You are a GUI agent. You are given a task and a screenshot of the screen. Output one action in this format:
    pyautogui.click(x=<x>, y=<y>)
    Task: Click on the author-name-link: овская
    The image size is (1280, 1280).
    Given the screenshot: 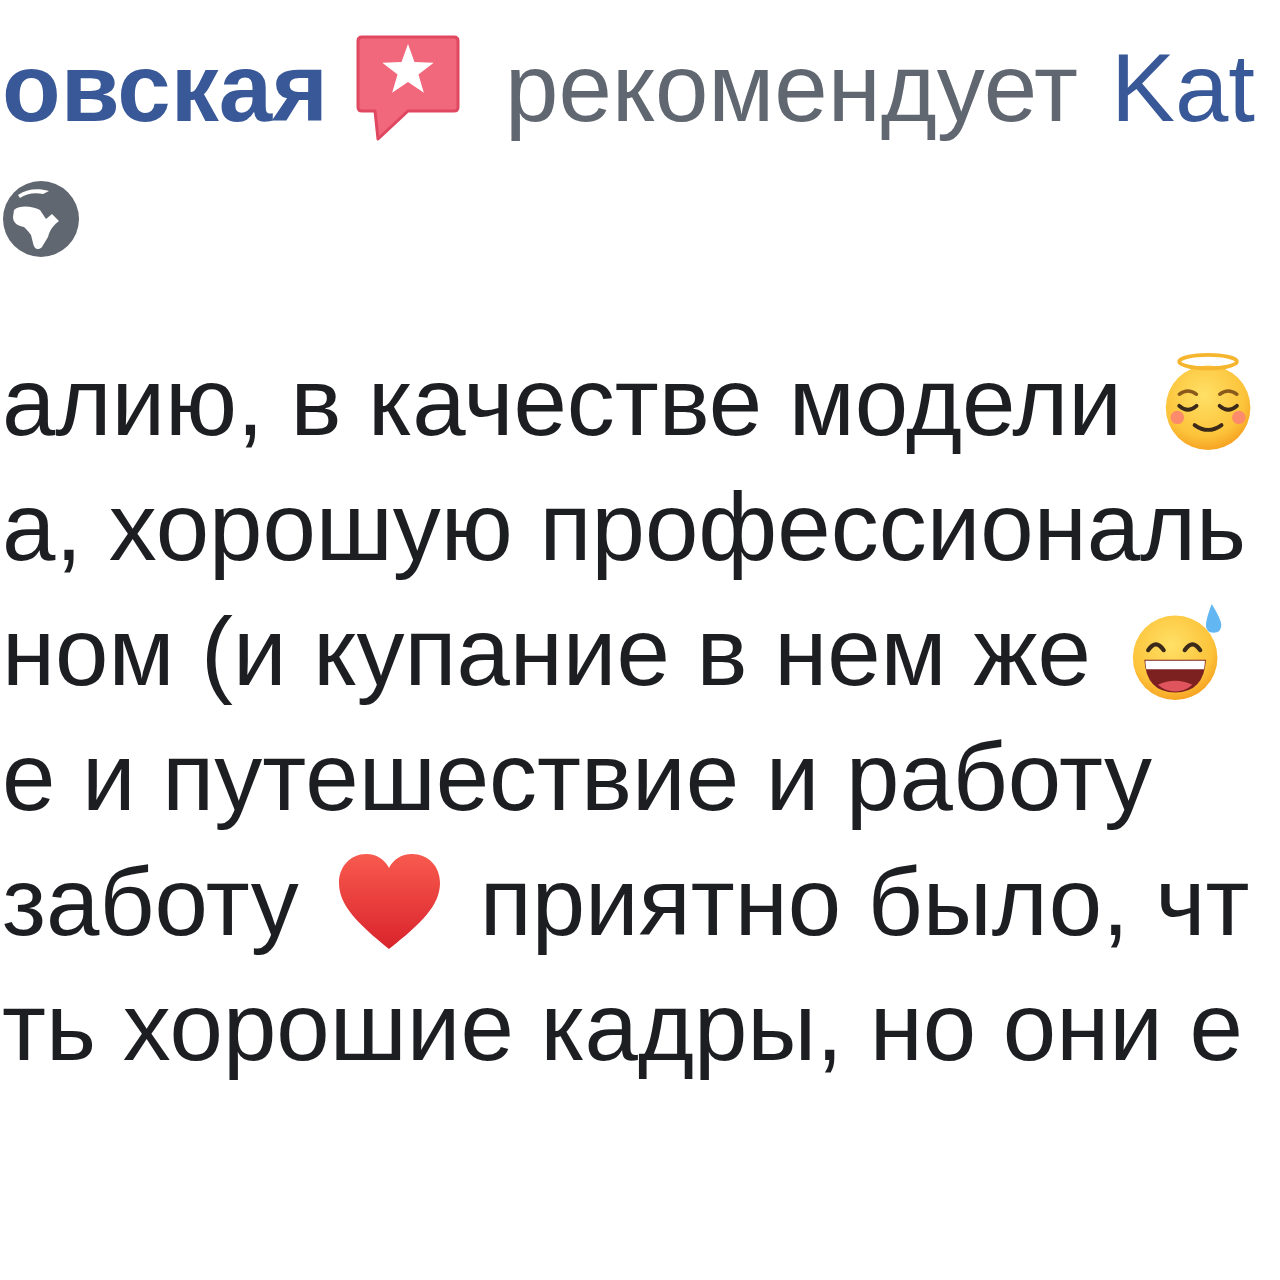 What is the action you would take?
    pyautogui.click(x=165, y=87)
    